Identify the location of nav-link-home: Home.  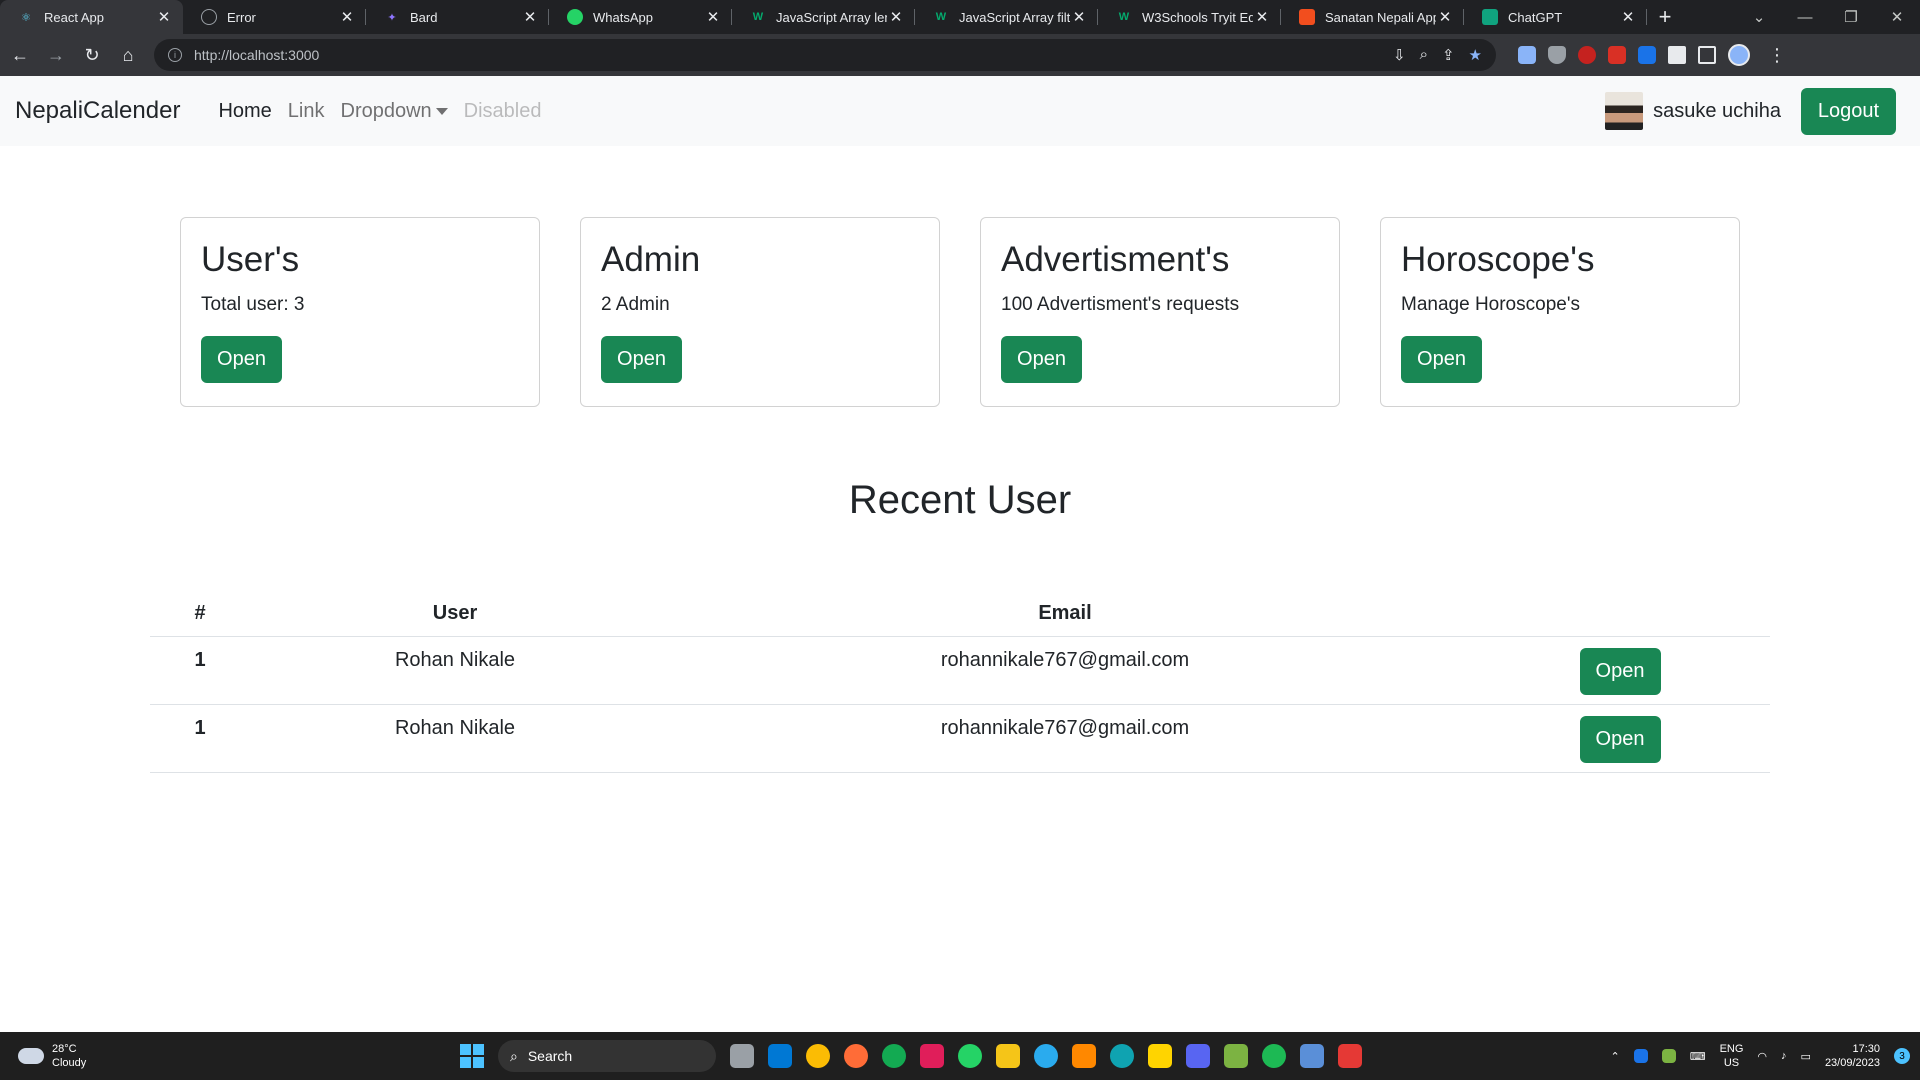
(244, 111).